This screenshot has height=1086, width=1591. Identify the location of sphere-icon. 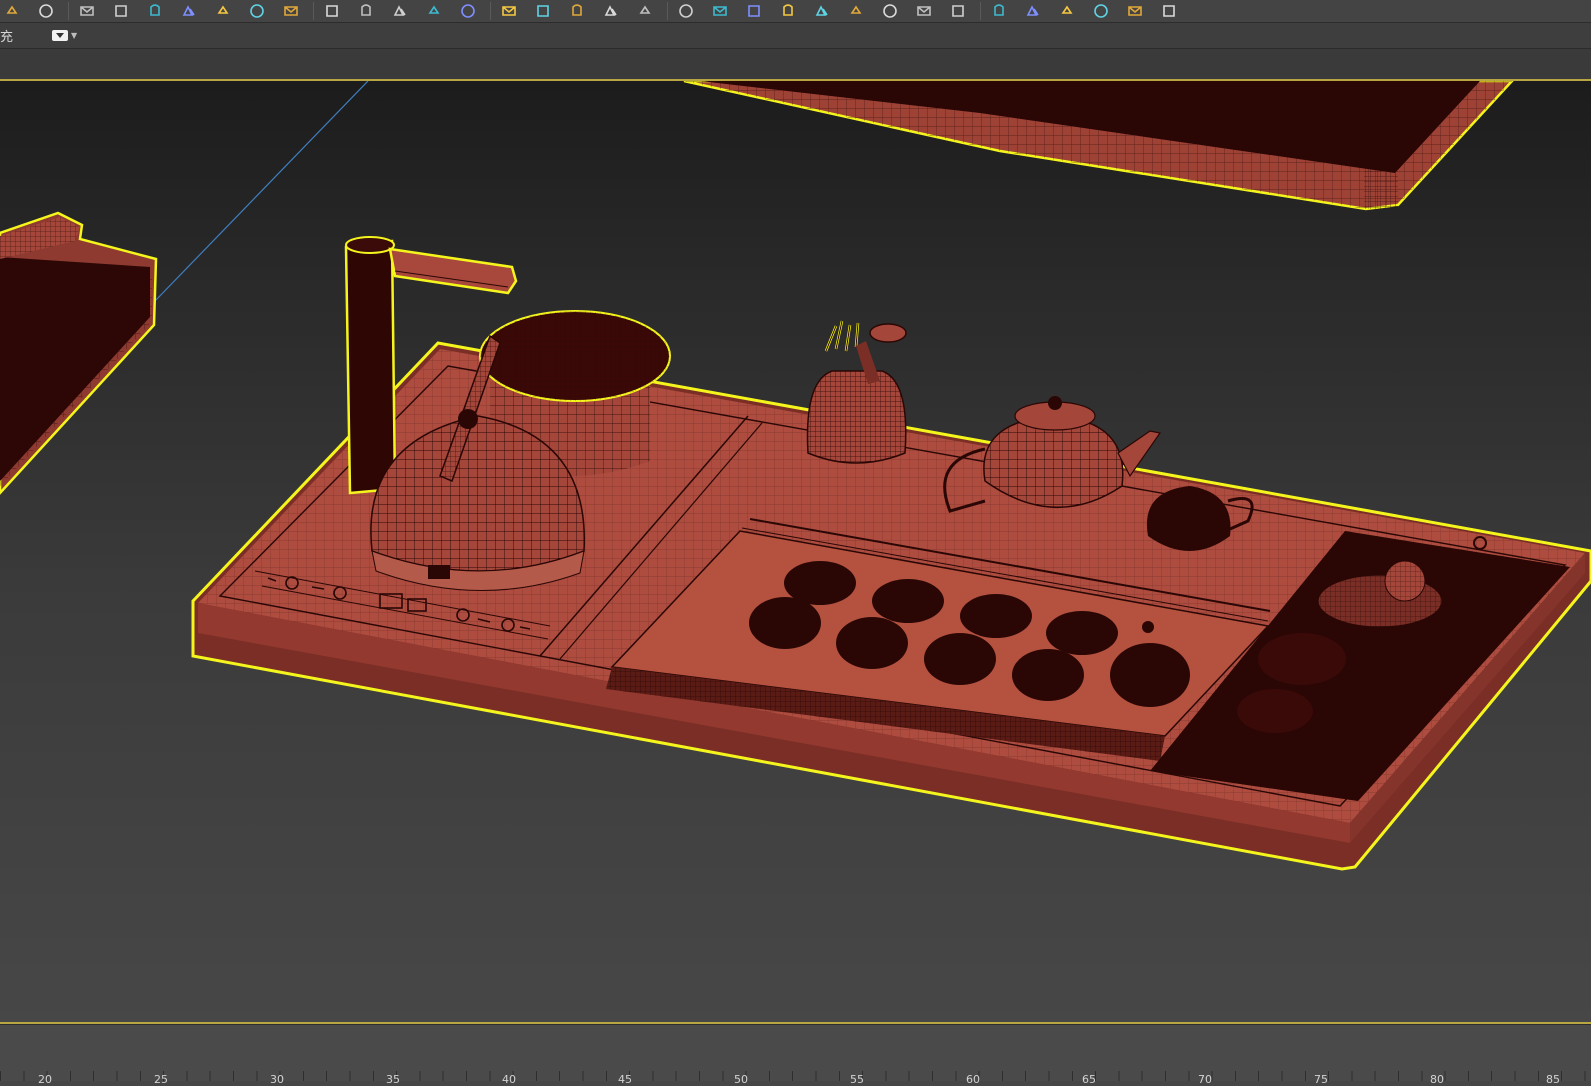
(121, 11).